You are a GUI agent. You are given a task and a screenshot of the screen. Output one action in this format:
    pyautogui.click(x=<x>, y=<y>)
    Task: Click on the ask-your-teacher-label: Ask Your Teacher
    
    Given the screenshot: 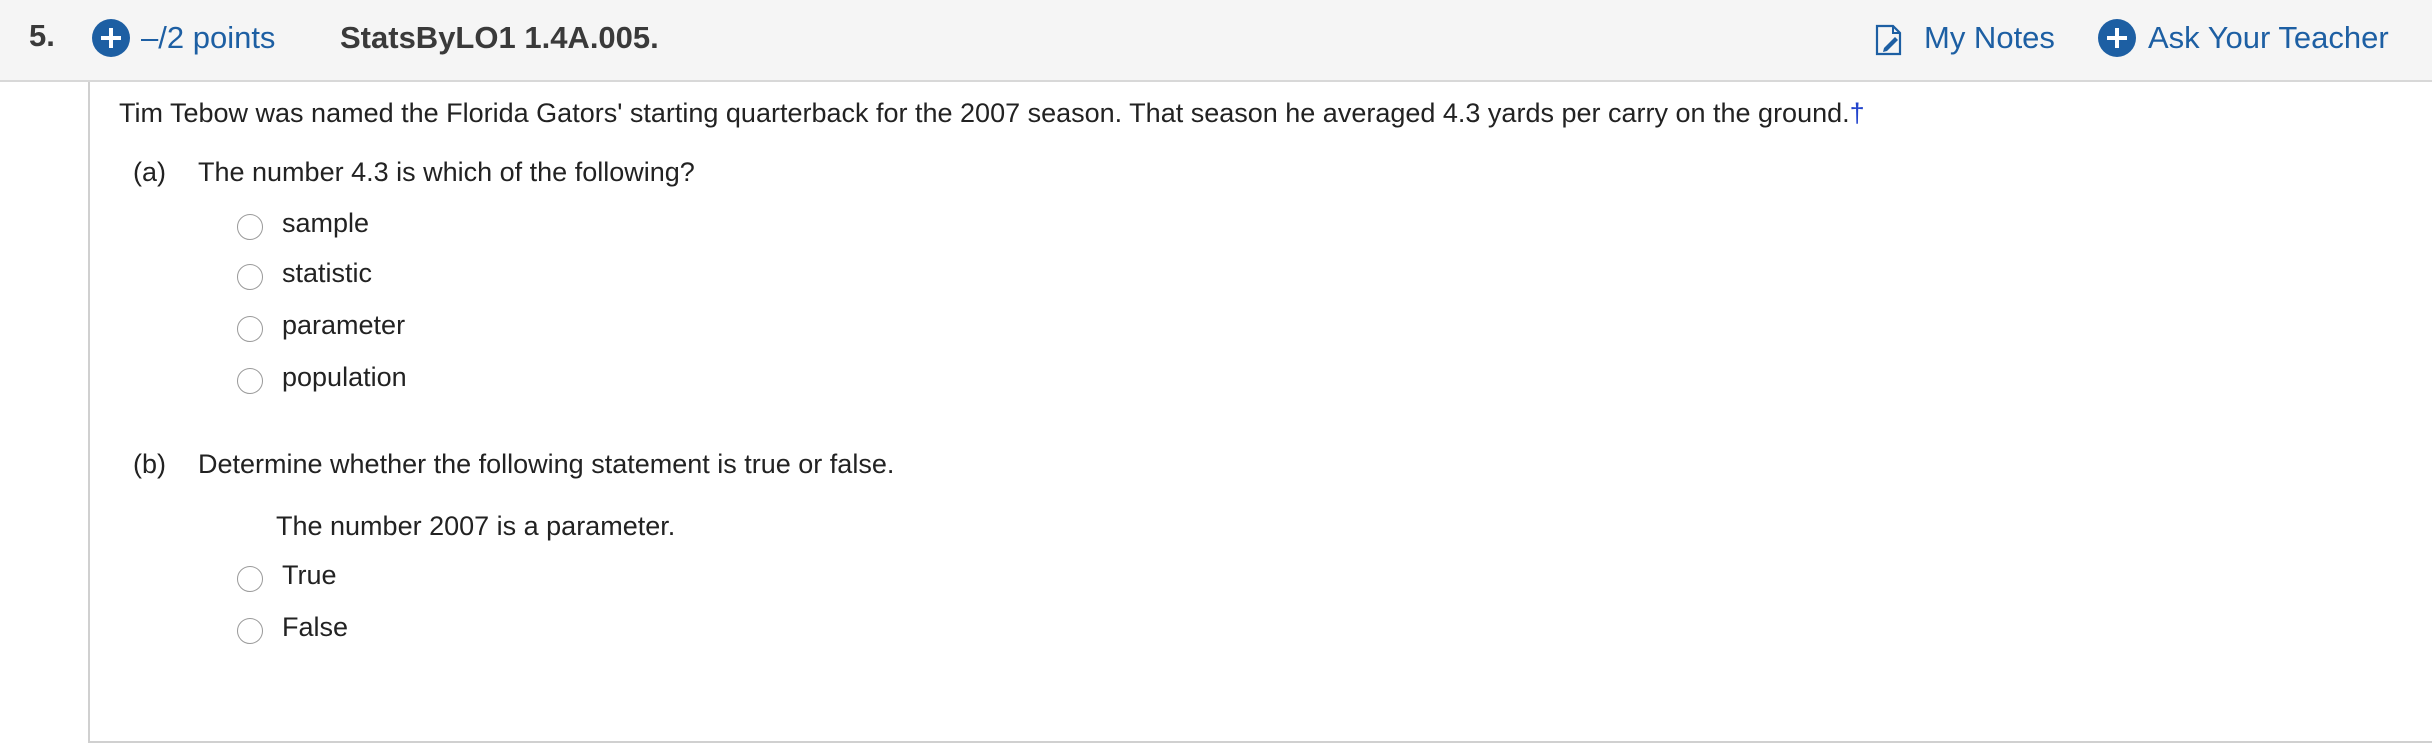 What is the action you would take?
    pyautogui.click(x=2268, y=37)
    